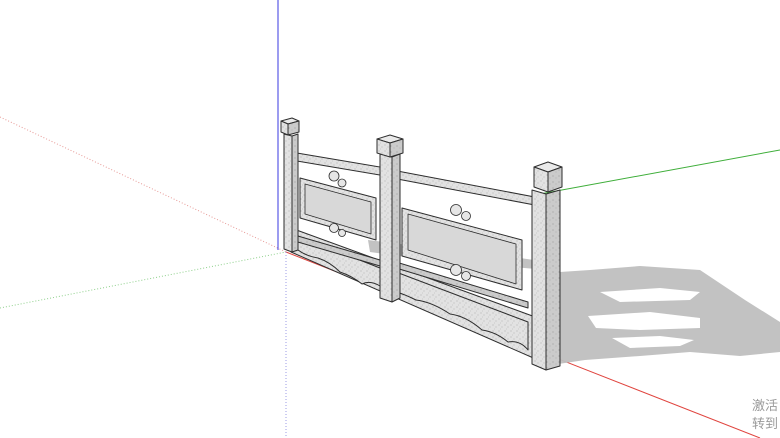  What do you see at coordinates (396, 228) in the screenshot?
I see `middle-post-side` at bounding box center [396, 228].